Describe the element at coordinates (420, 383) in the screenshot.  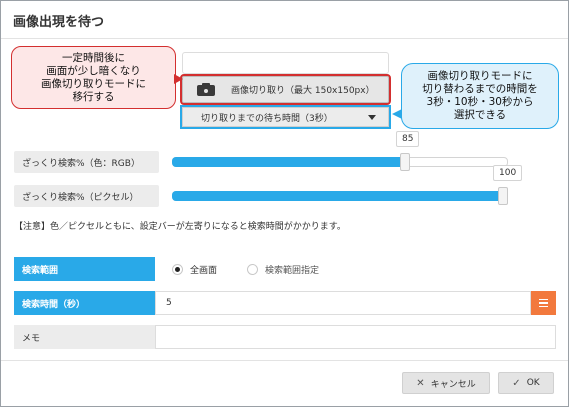
I see `close-icon: ✕` at that location.